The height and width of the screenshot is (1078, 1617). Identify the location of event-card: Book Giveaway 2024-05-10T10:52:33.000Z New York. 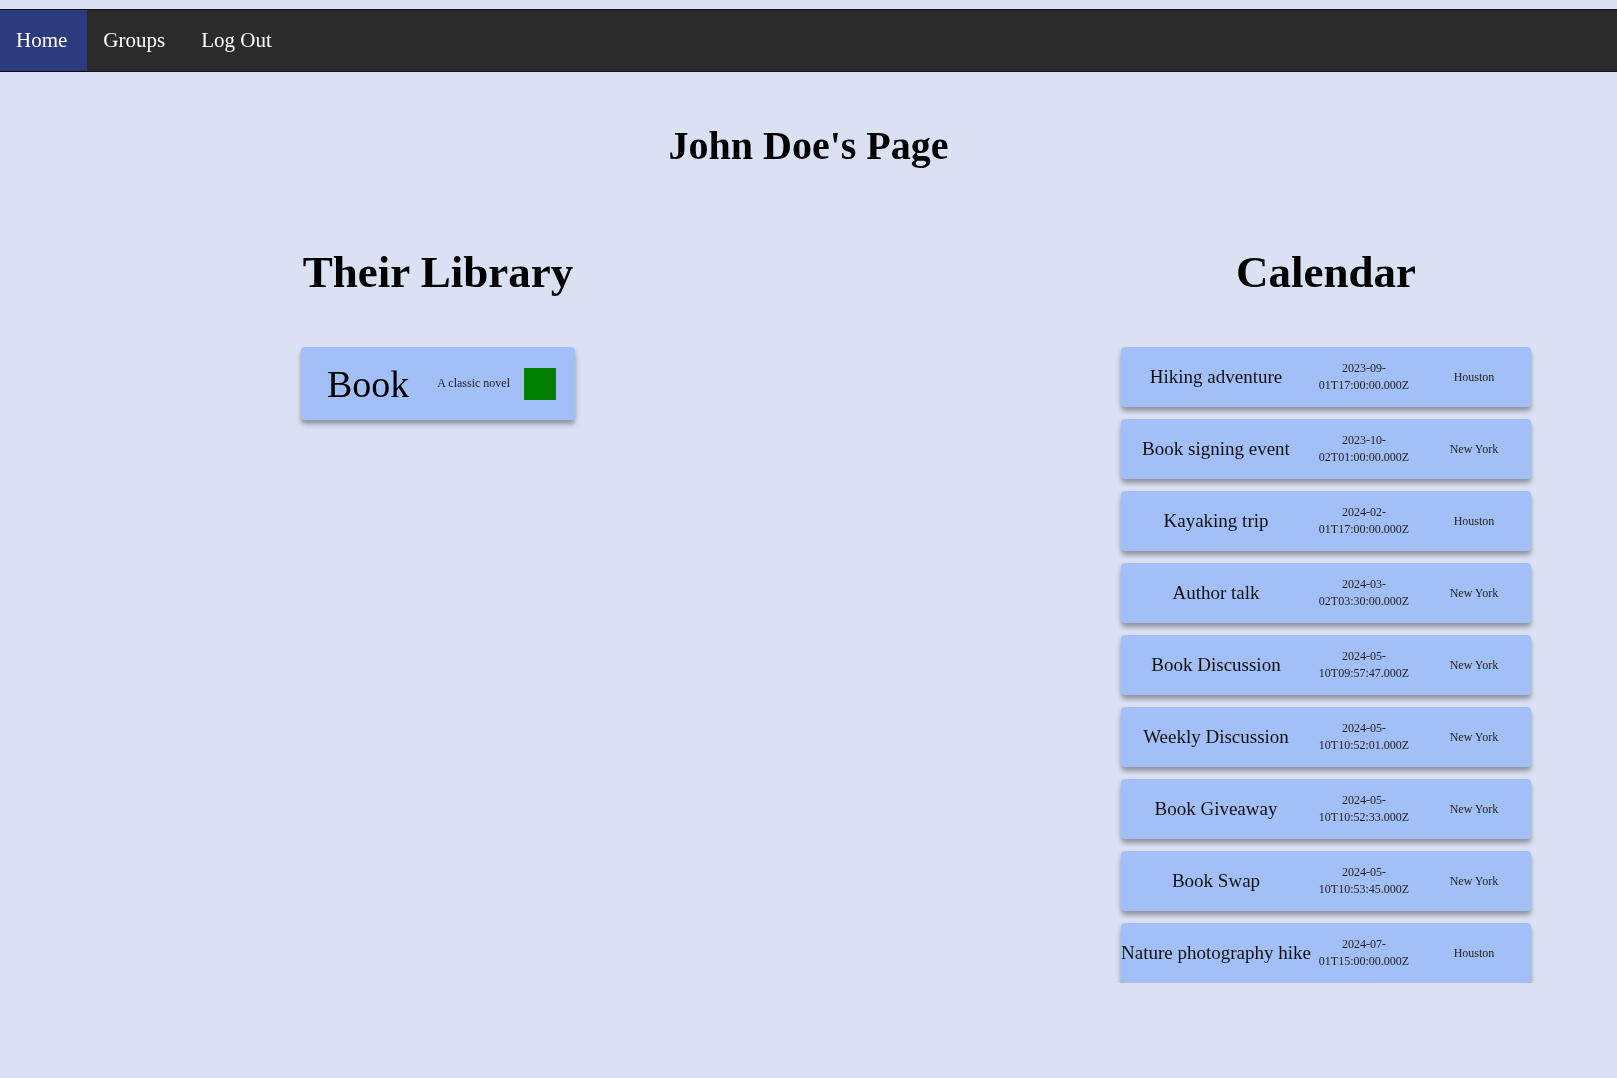
(1326, 809).